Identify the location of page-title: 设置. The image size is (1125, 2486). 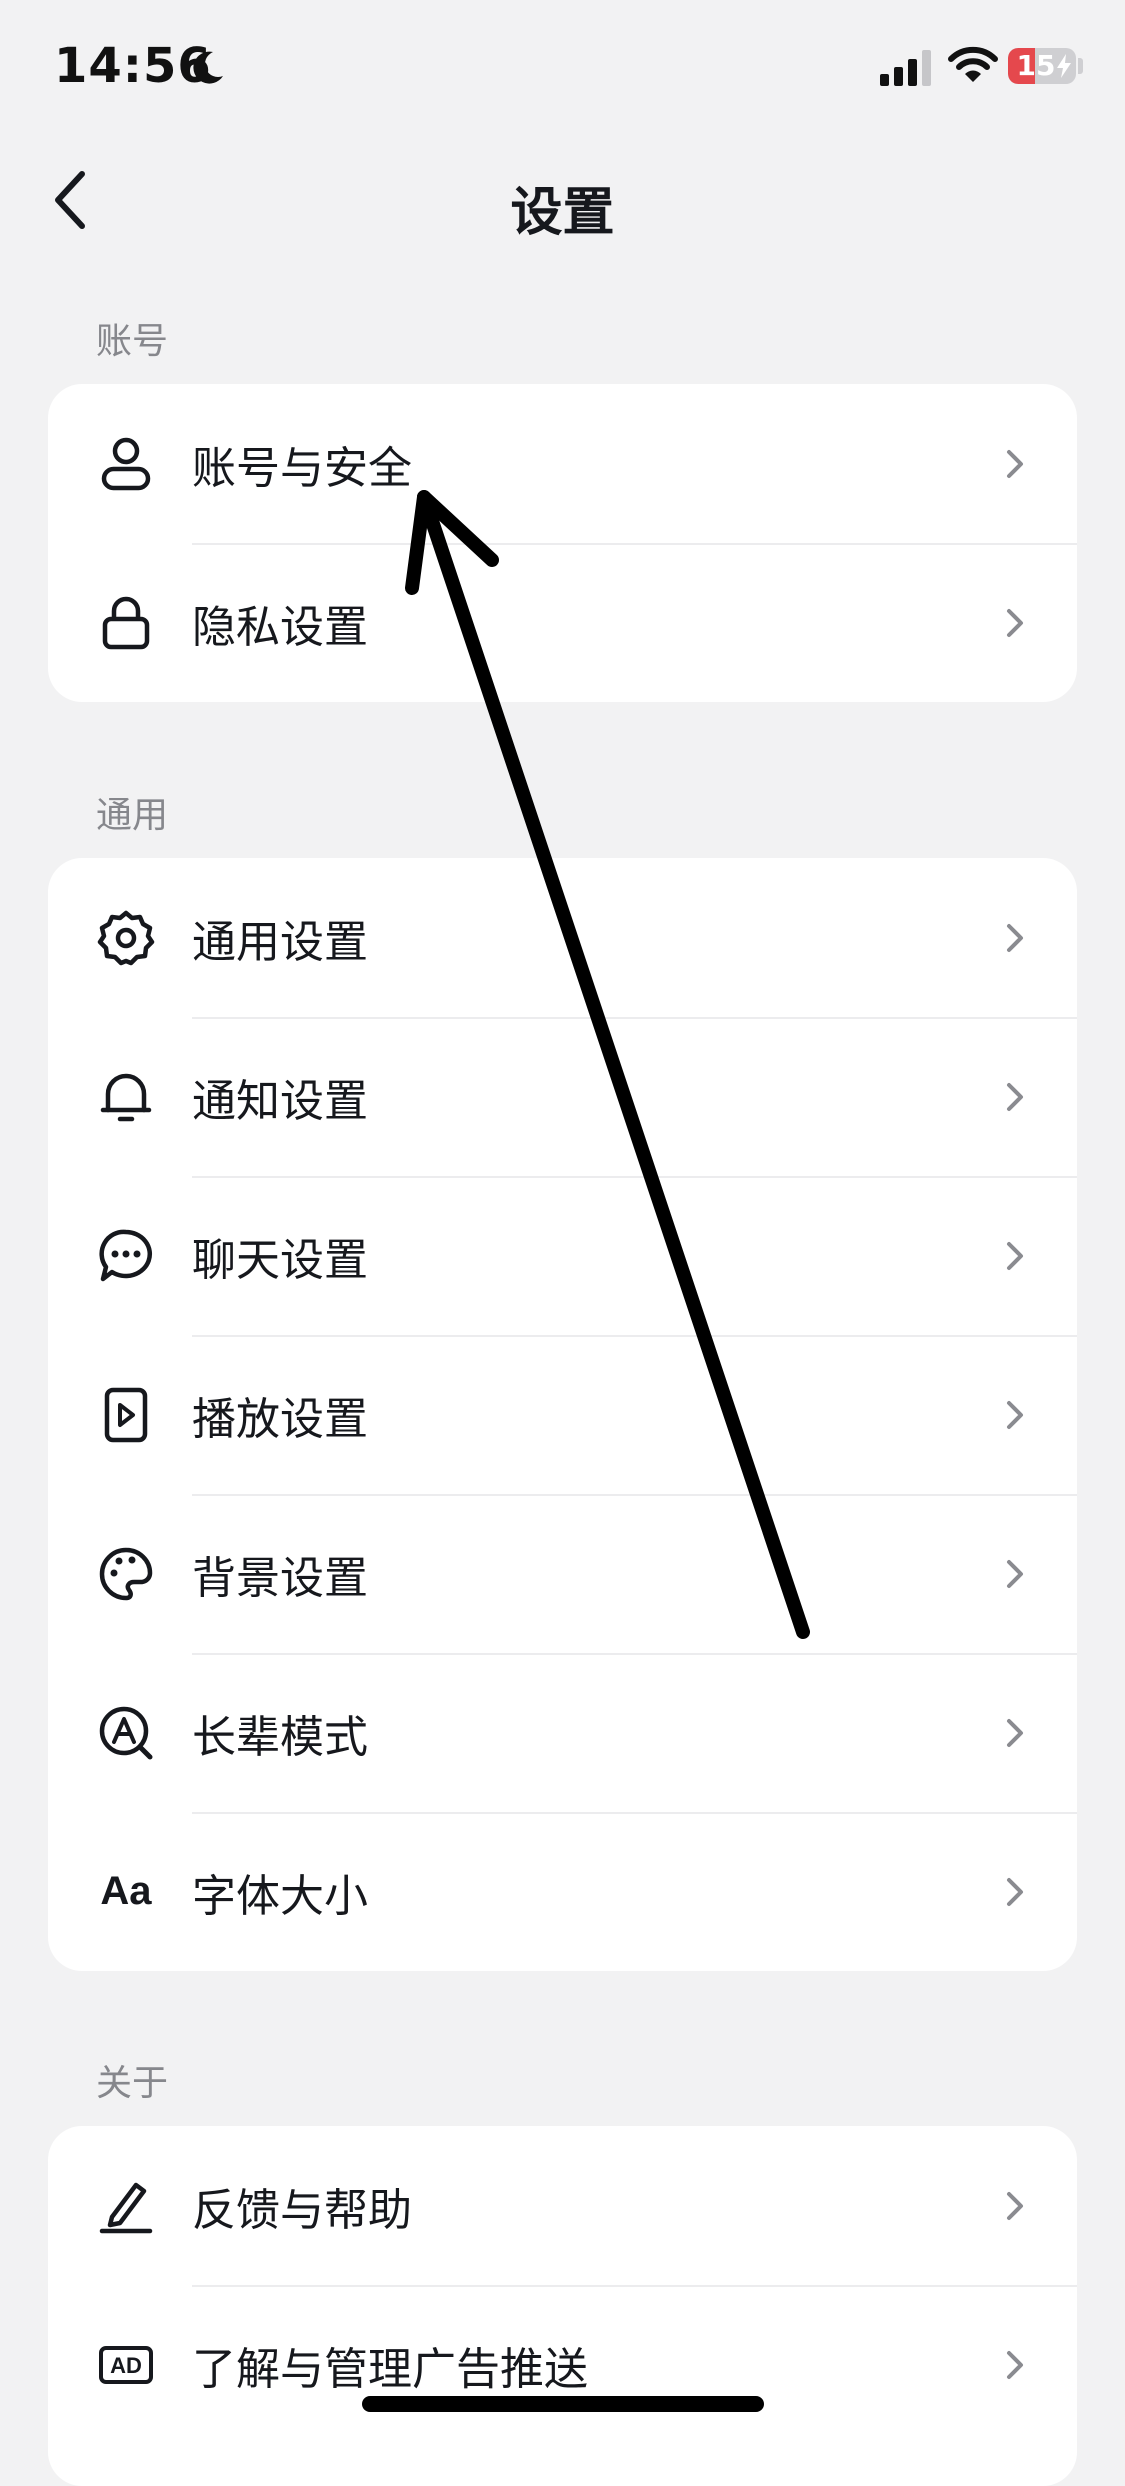
(562, 213).